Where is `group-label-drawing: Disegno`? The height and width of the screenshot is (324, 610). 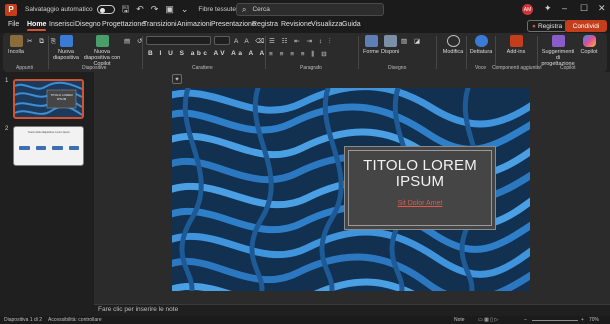 group-label-drawing: Disegno is located at coordinates (397, 68).